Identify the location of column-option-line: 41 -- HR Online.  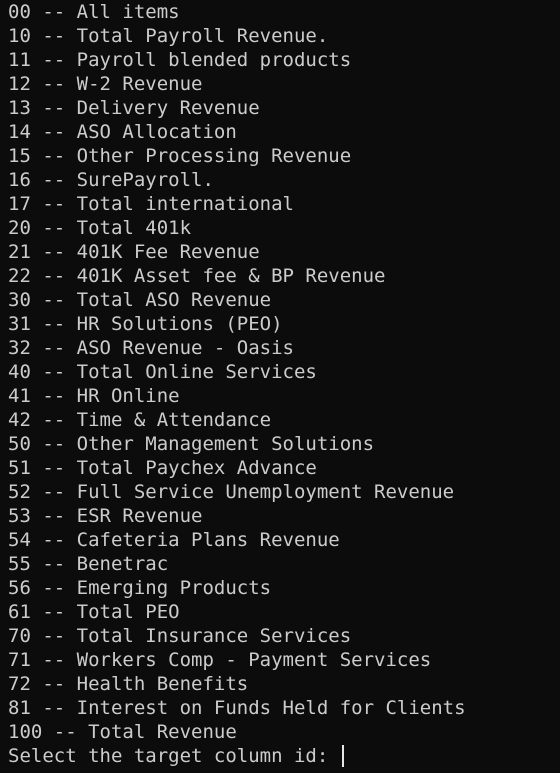
(94, 396).